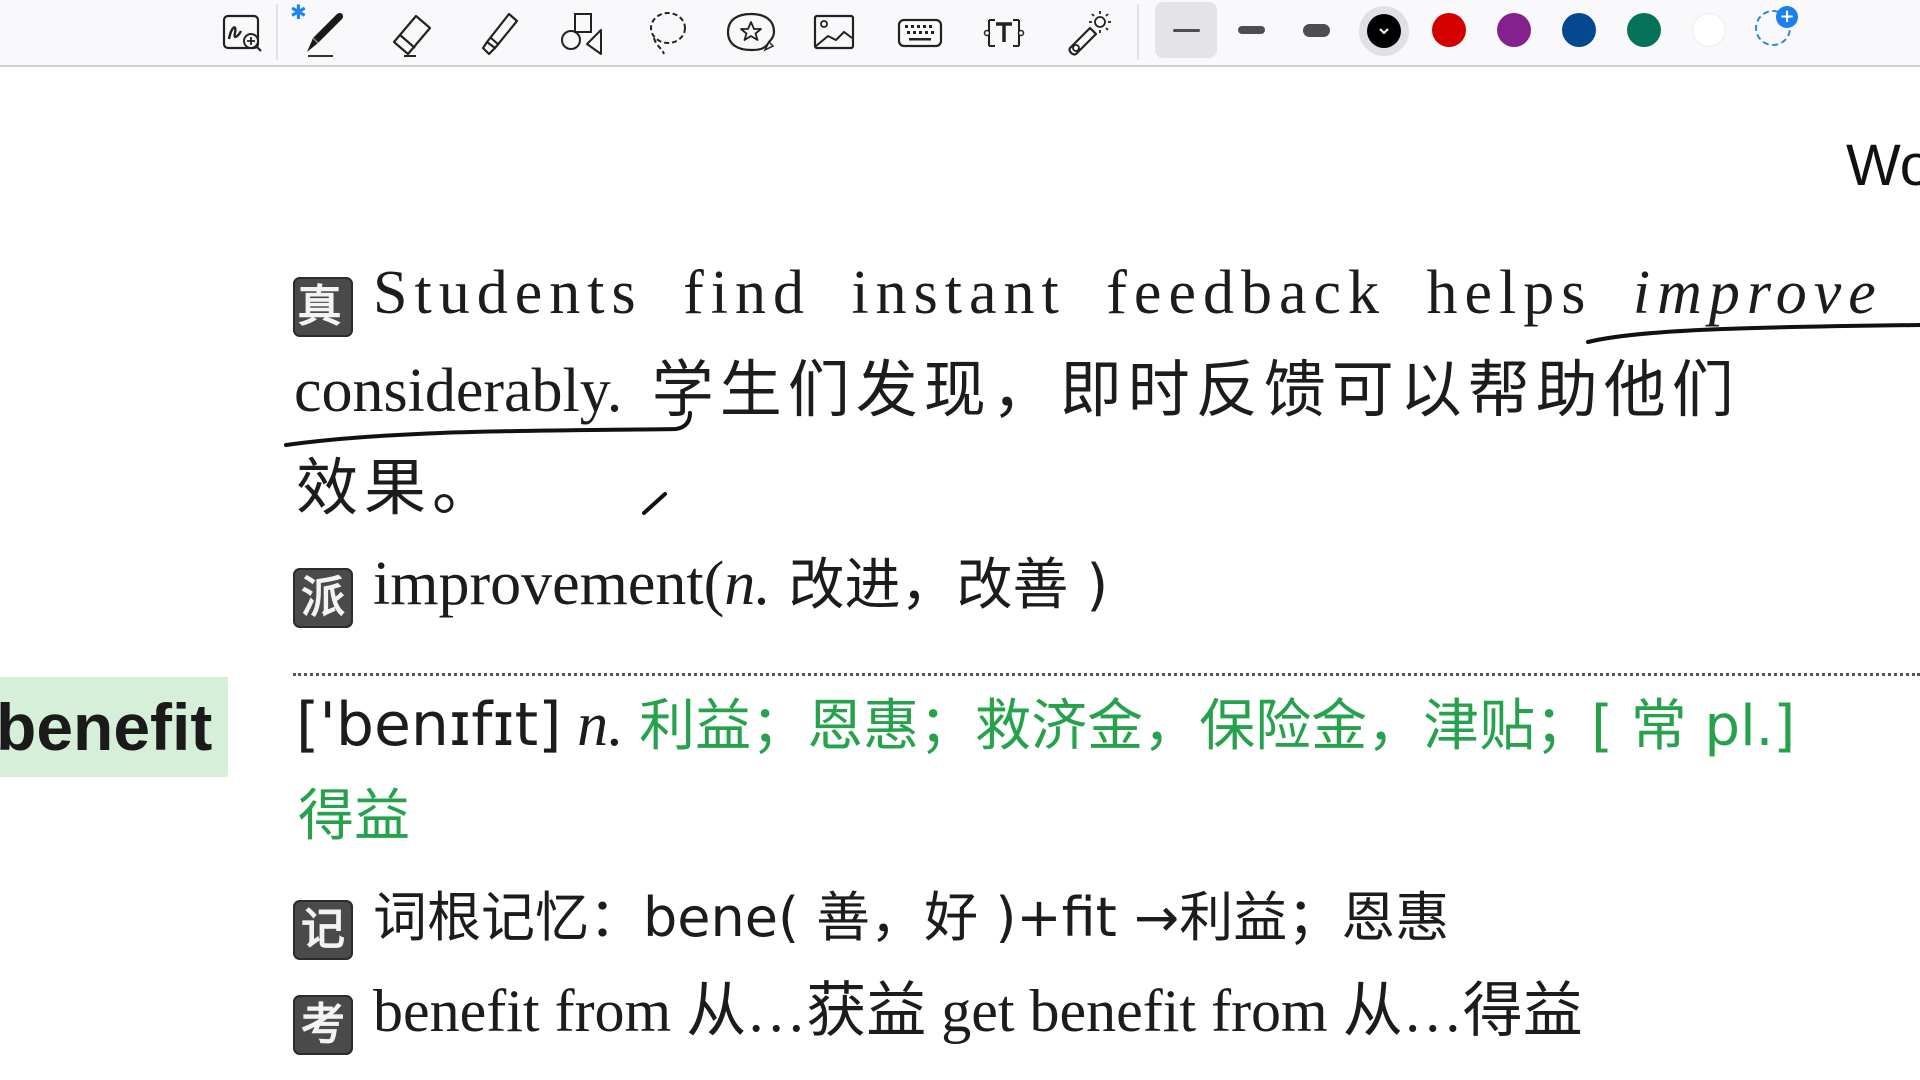  I want to click on sticker-tool, so click(751, 33).